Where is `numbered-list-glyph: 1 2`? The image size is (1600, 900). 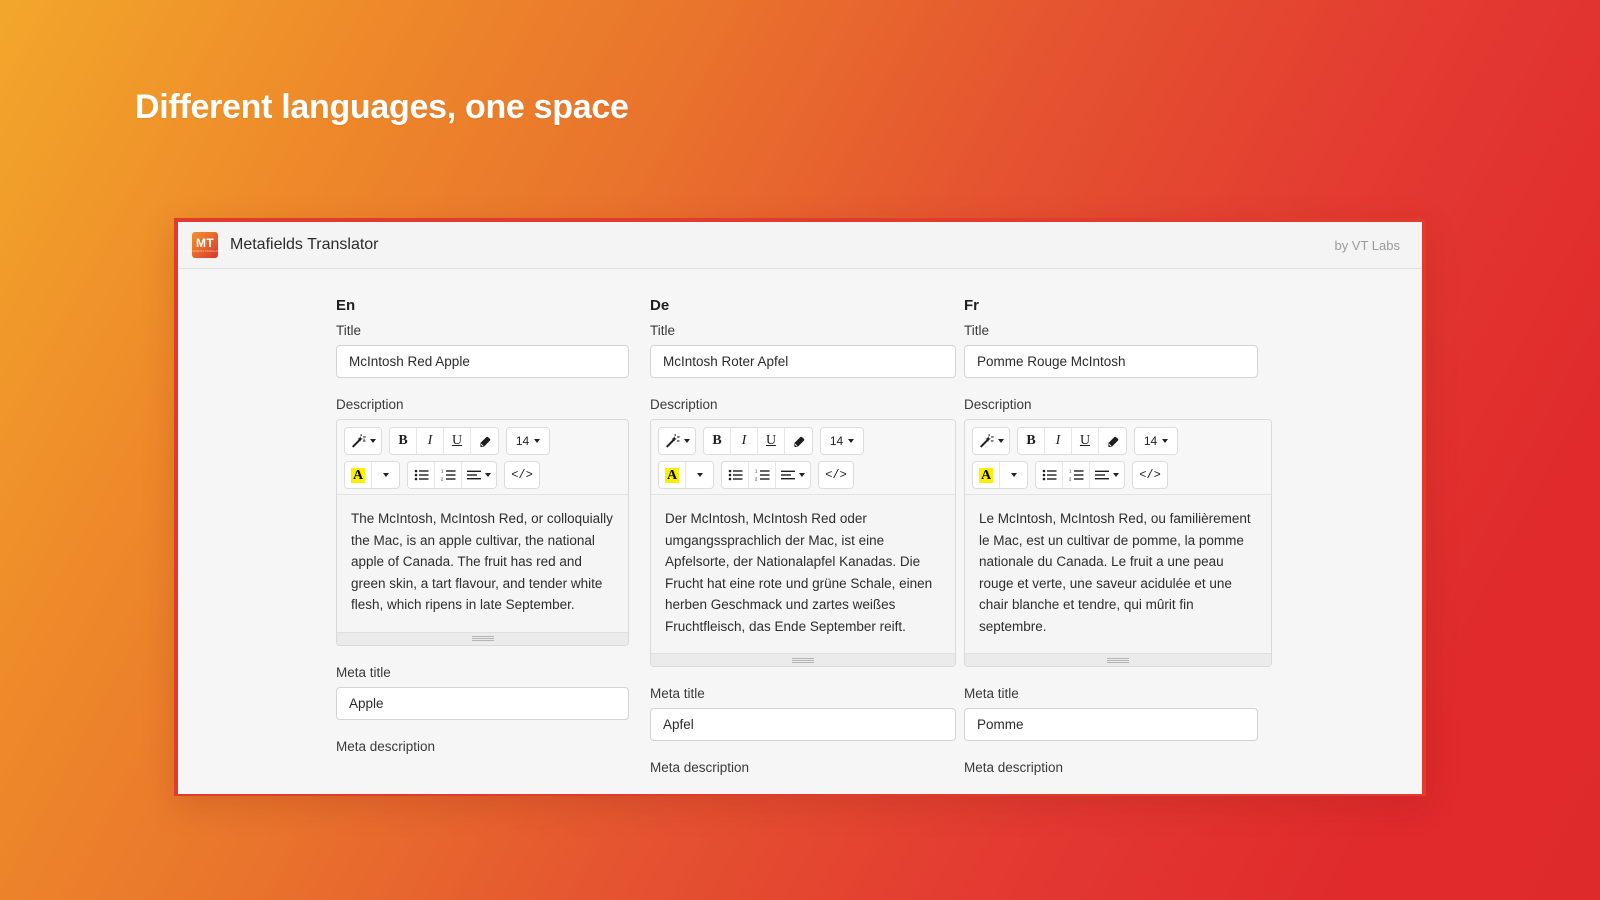
numbered-list-glyph: 1 2 is located at coordinates (762, 475).